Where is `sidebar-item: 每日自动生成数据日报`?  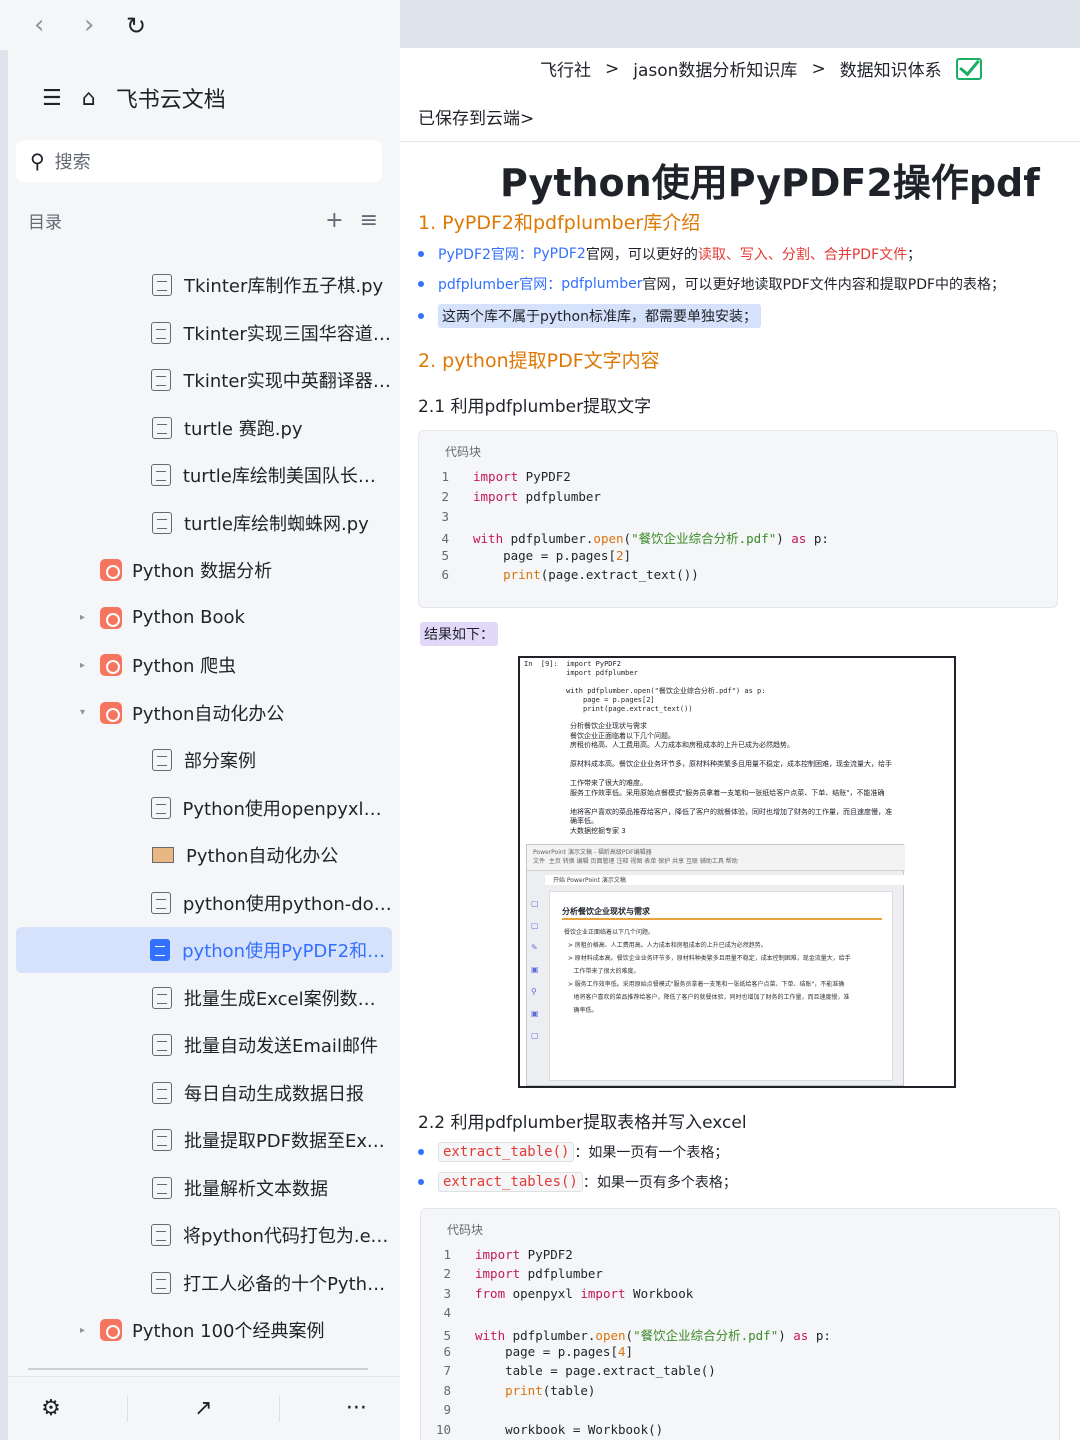
sidebar-item: 每日自动生成数据日报 is located at coordinates (204, 1093).